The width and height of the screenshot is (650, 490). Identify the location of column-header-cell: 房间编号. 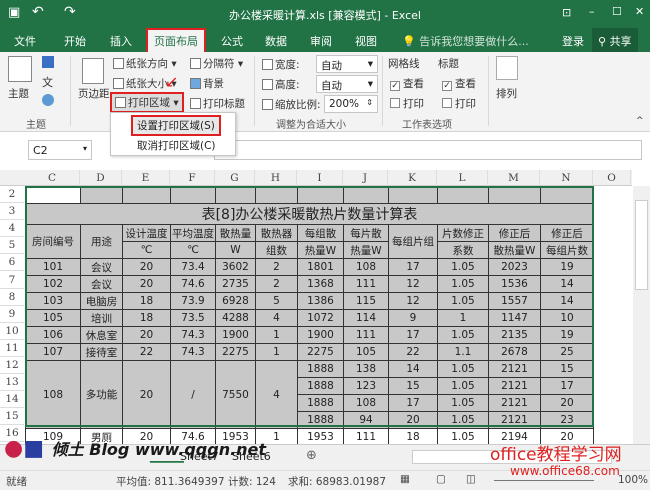
(53, 241).